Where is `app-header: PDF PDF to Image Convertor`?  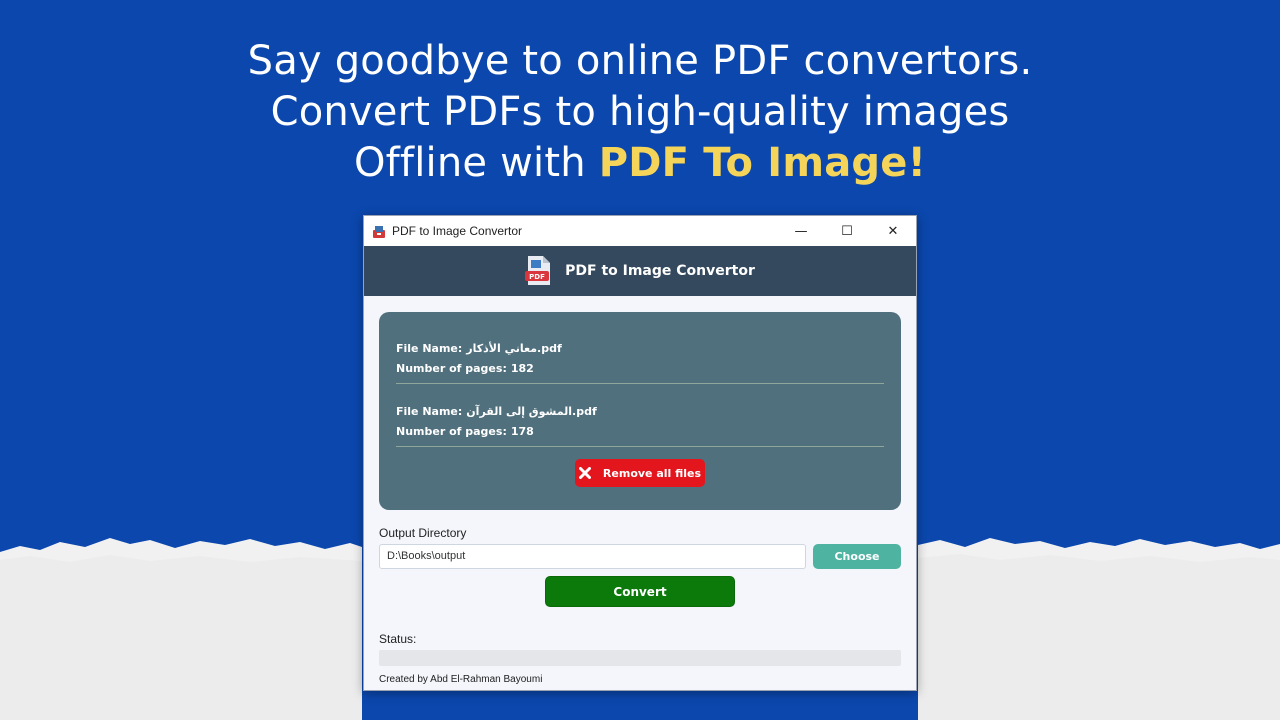 app-header: PDF PDF to Image Convertor is located at coordinates (640, 271).